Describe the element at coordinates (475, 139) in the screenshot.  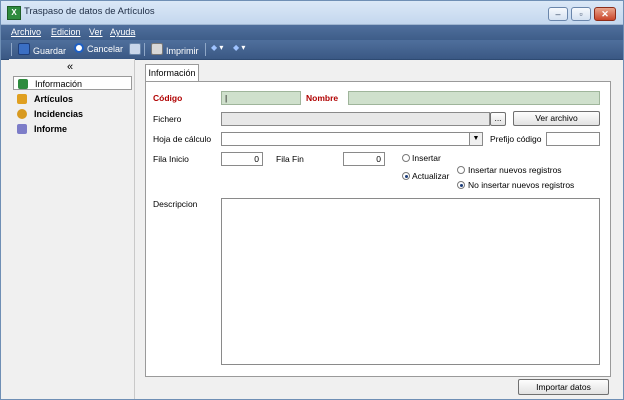
I see `dropdown-arrow-icon: ▼` at that location.